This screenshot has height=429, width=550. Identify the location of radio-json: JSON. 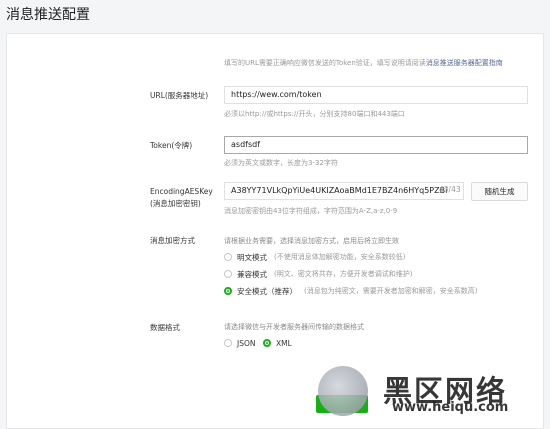
(240, 343).